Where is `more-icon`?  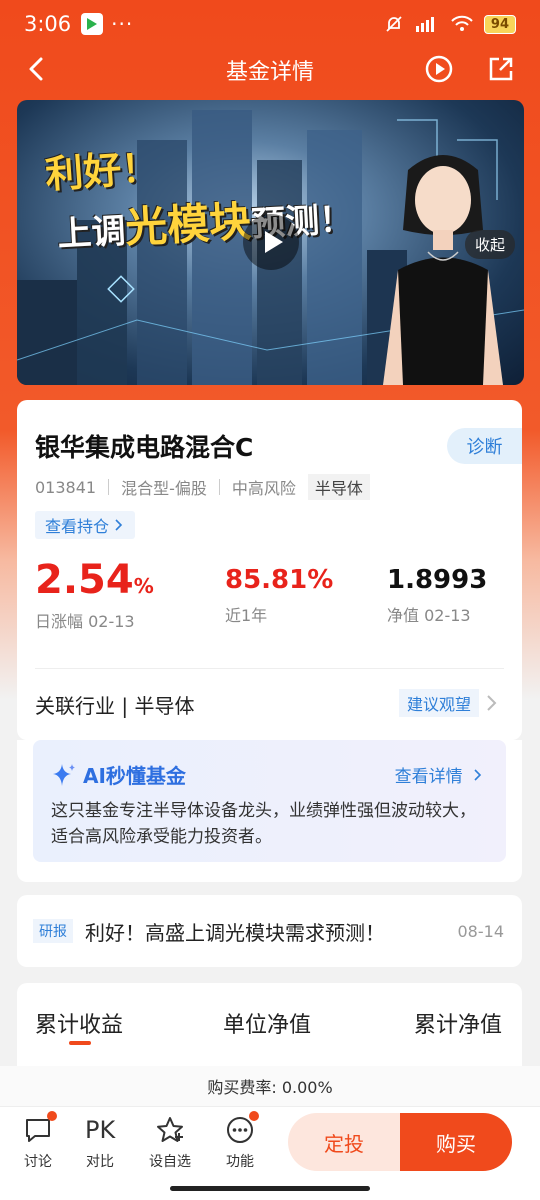
more-icon is located at coordinates (242, 1128).